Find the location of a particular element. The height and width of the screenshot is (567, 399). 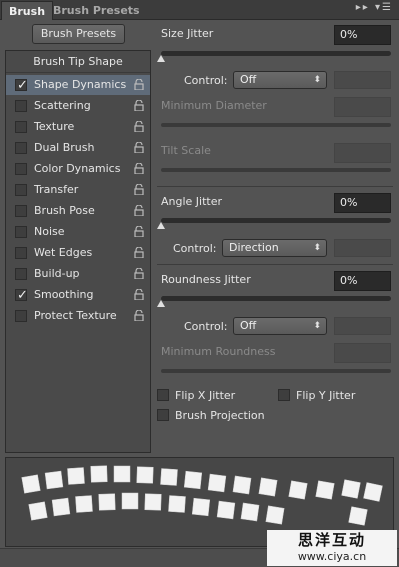

option-noise: Noise is located at coordinates (78, 232).